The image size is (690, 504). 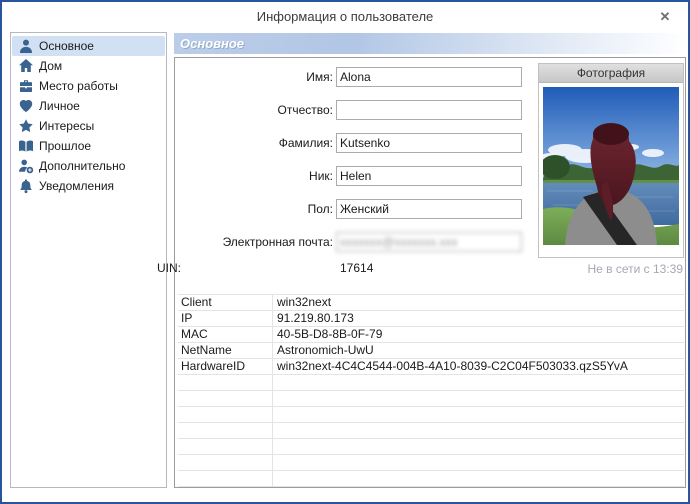 I want to click on photo-box: Фотография, so click(x=611, y=160).